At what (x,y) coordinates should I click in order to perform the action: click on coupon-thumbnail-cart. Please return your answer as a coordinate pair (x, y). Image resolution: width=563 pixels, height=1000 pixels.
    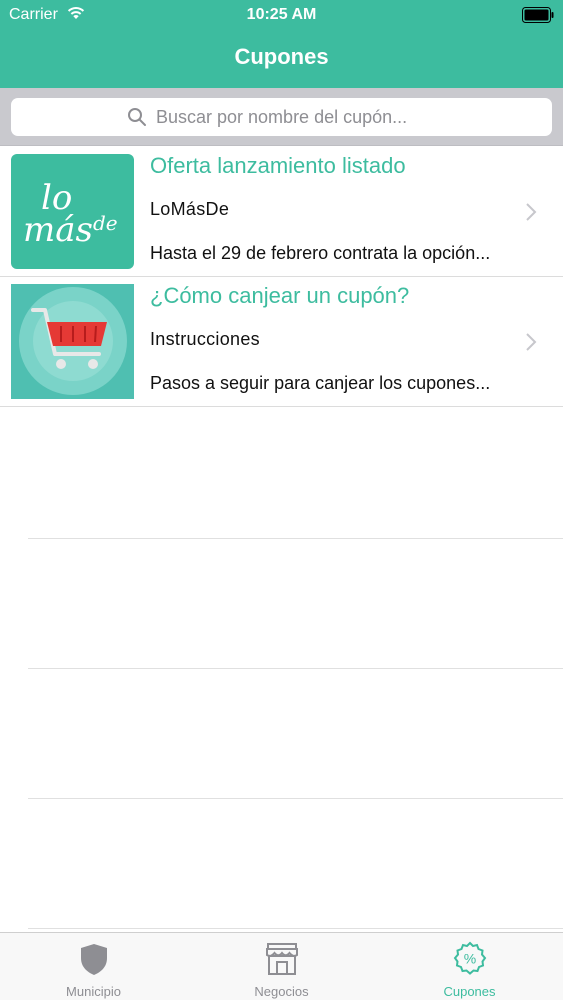
    Looking at the image, I should click on (72, 341).